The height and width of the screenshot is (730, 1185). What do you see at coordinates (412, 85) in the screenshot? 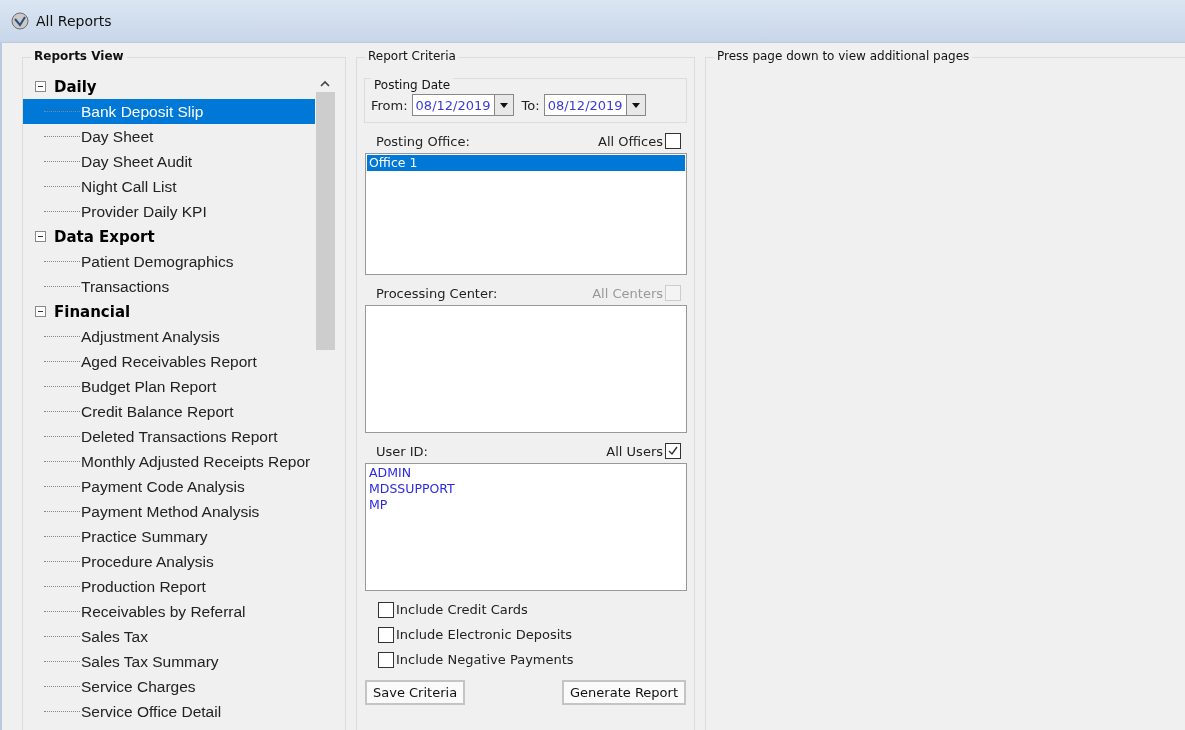
I see `group-title: Posting Date` at bounding box center [412, 85].